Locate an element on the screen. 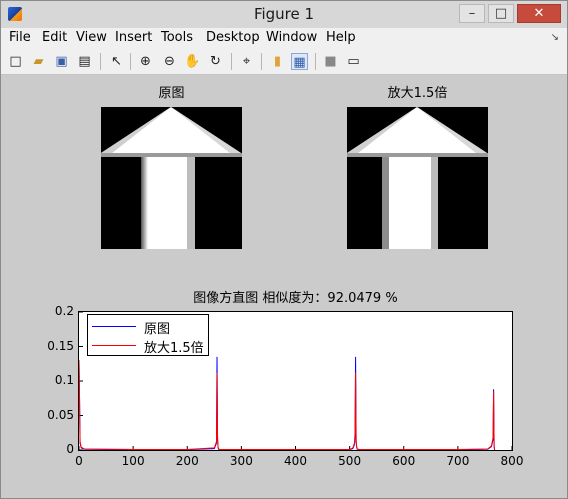  x-tick-label: 700 is located at coordinates (458, 461).